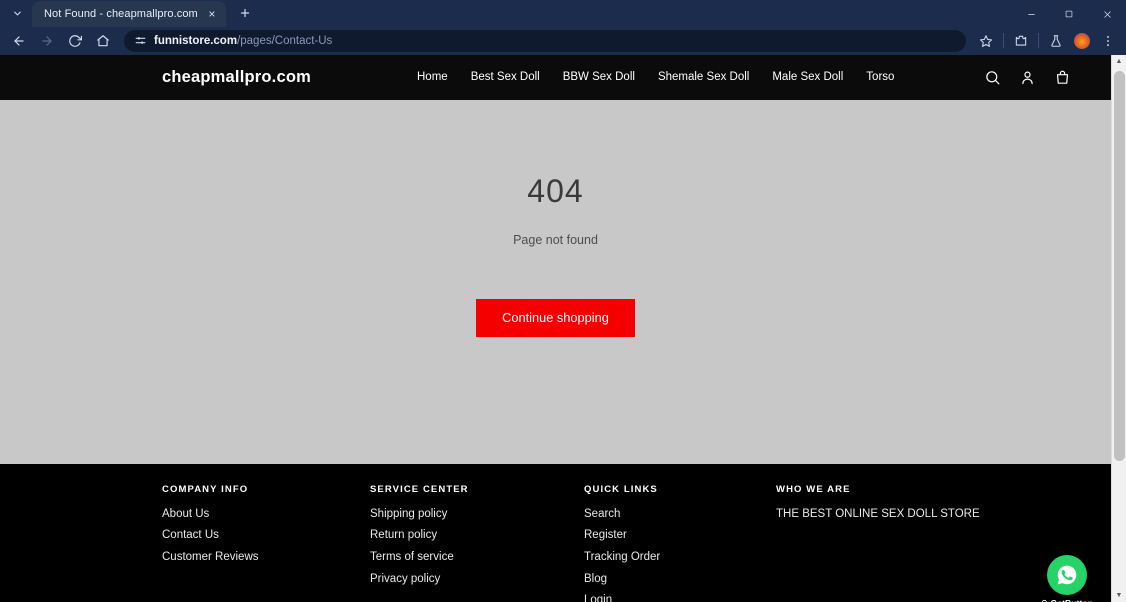 The image size is (1126, 602). What do you see at coordinates (680, 514) in the screenshot?
I see `footer-link-search: Search` at bounding box center [680, 514].